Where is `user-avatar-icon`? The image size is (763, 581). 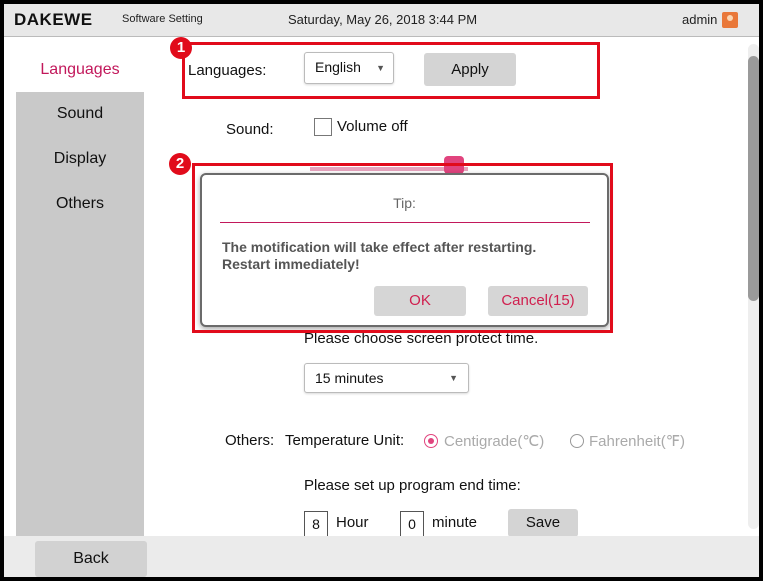 user-avatar-icon is located at coordinates (730, 20).